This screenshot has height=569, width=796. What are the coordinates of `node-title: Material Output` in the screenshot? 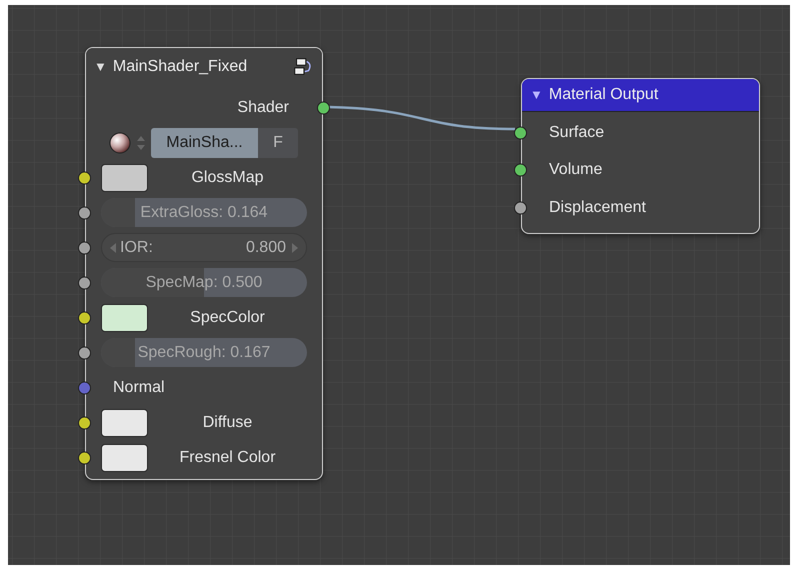 It's located at (603, 95).